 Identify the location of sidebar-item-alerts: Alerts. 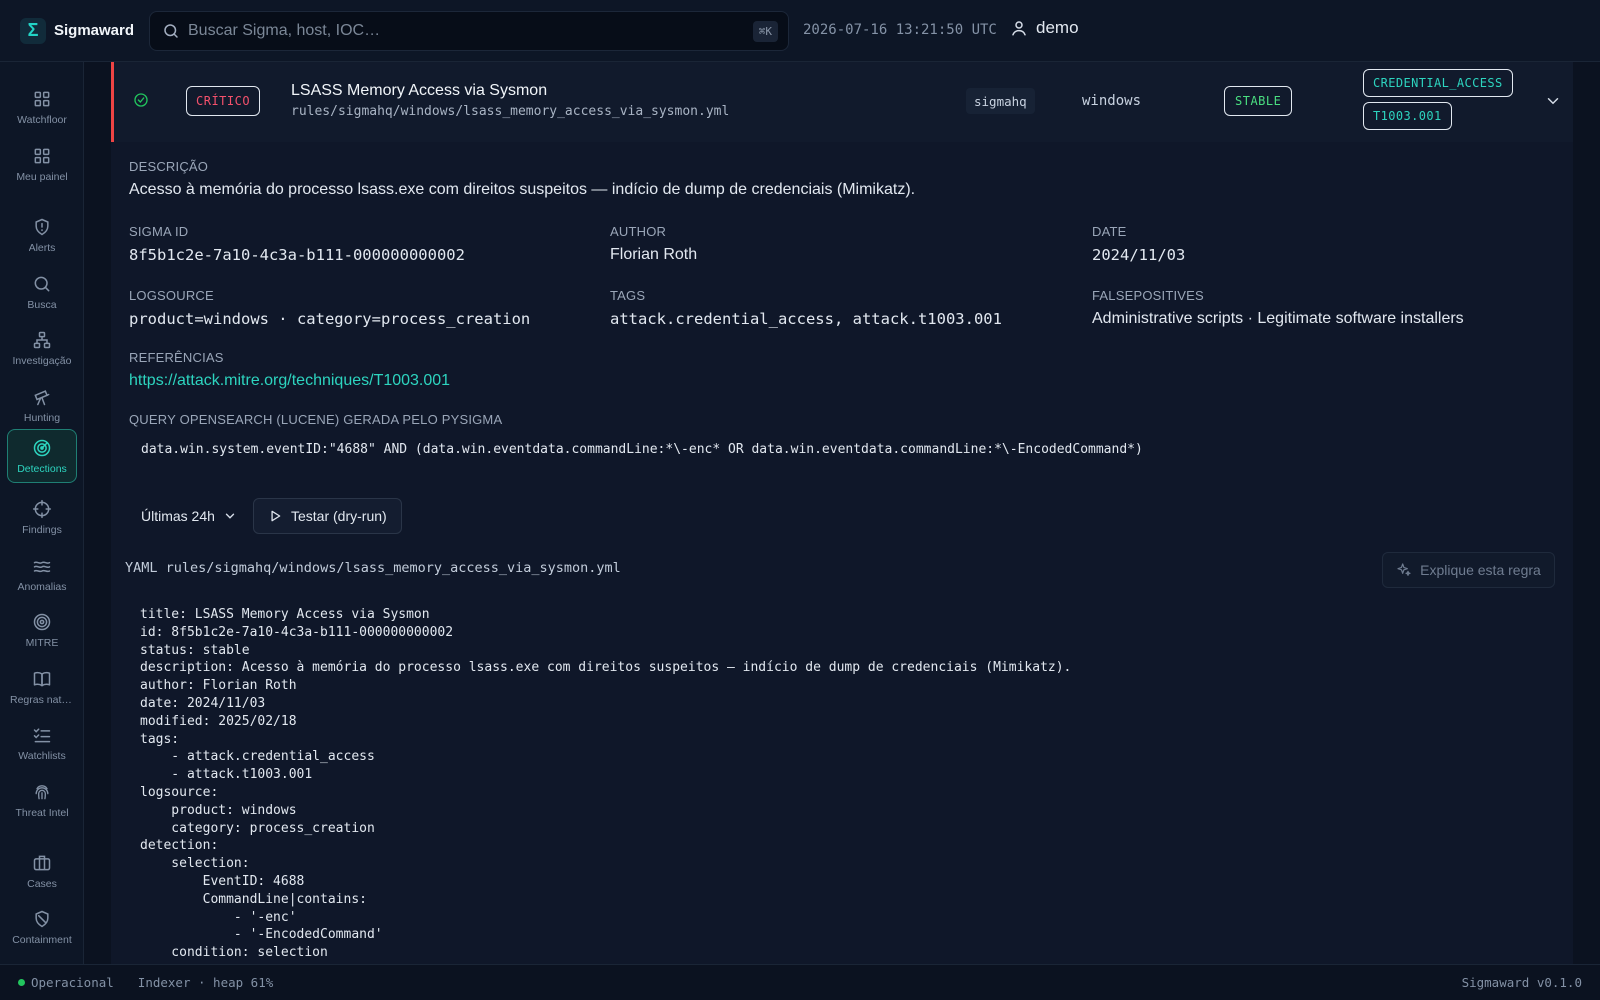
(42, 235).